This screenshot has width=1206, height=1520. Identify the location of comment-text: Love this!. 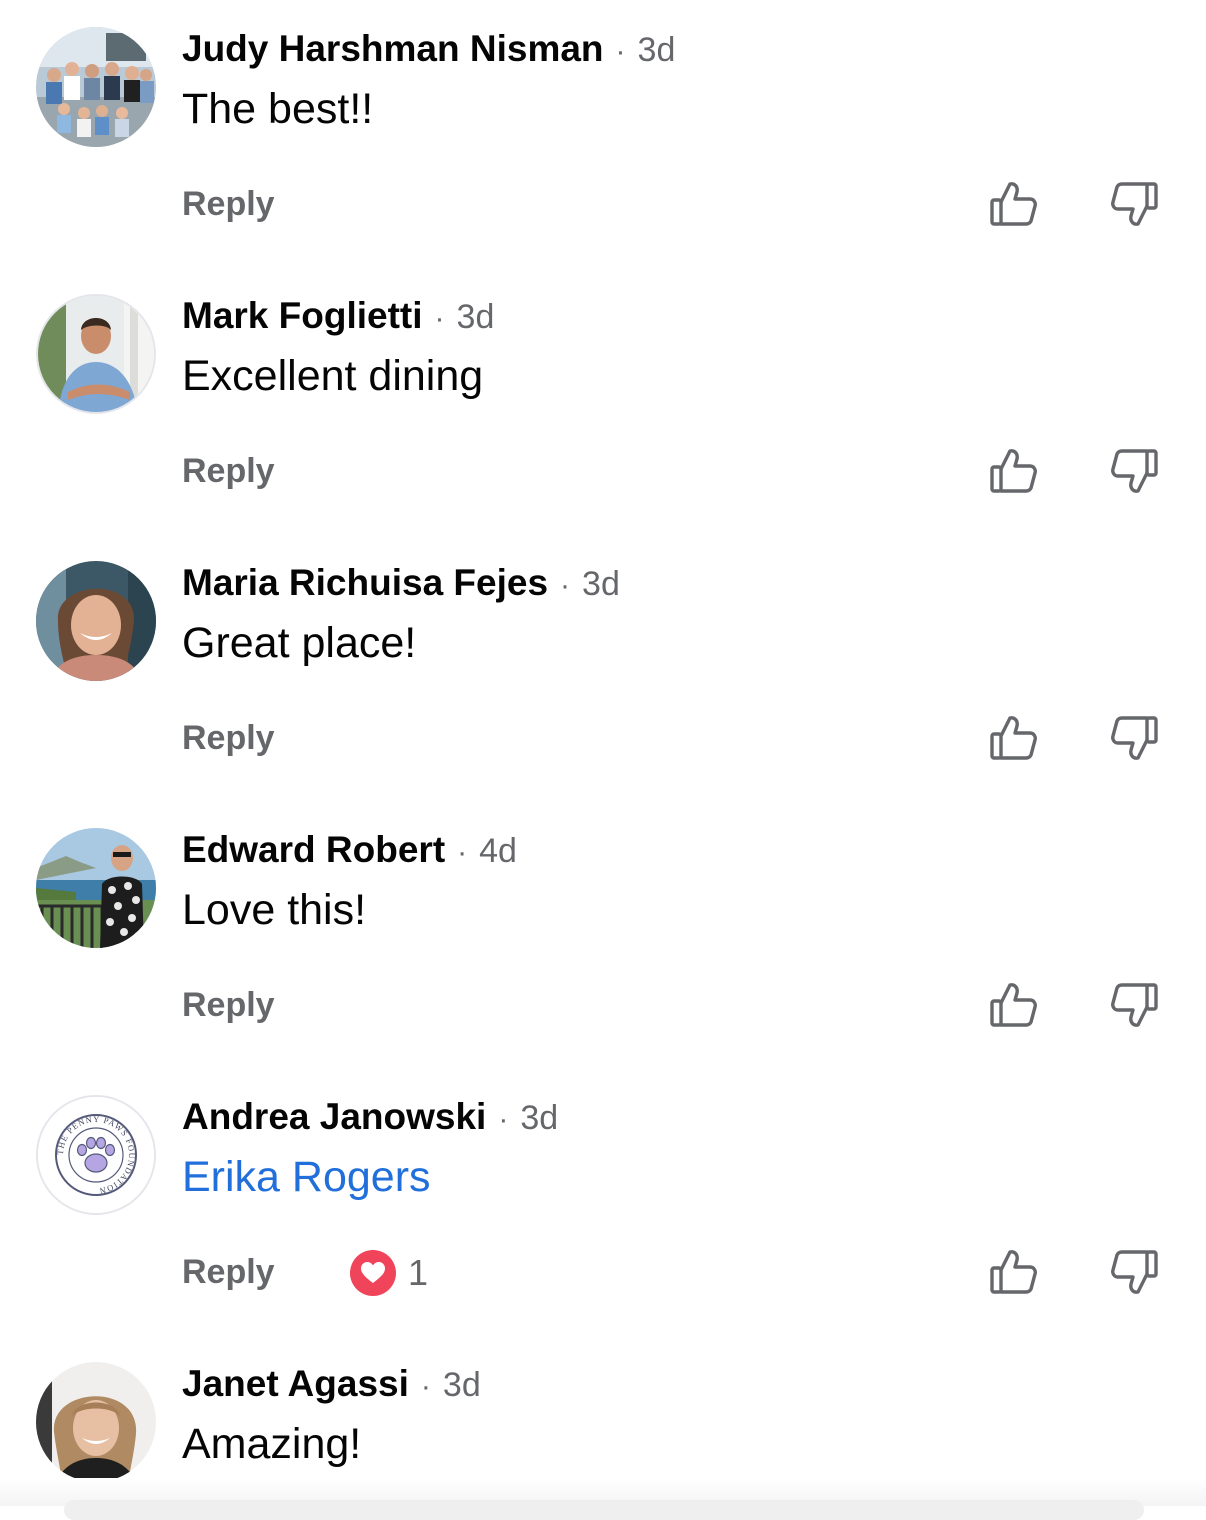
(274, 910).